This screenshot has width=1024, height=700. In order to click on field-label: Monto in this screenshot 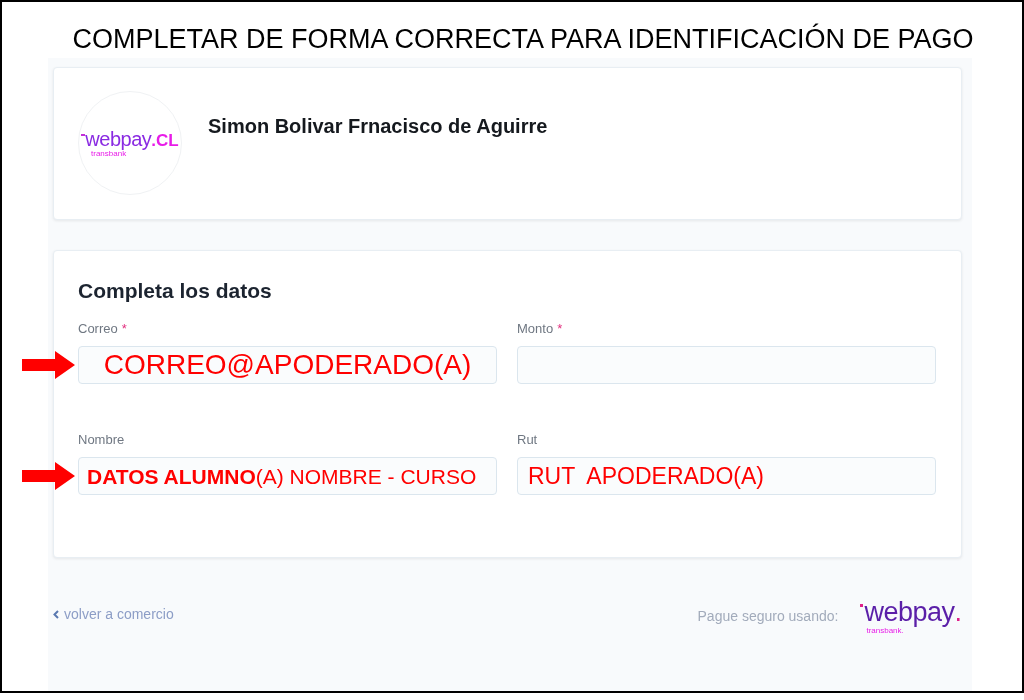, I will do `click(535, 328)`.